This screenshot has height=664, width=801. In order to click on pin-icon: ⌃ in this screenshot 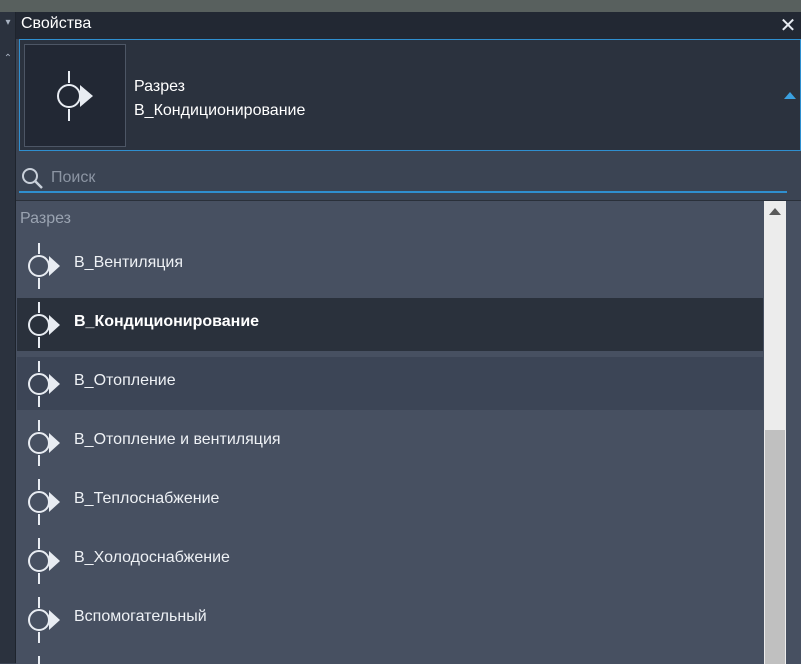, I will do `click(8, 59)`.